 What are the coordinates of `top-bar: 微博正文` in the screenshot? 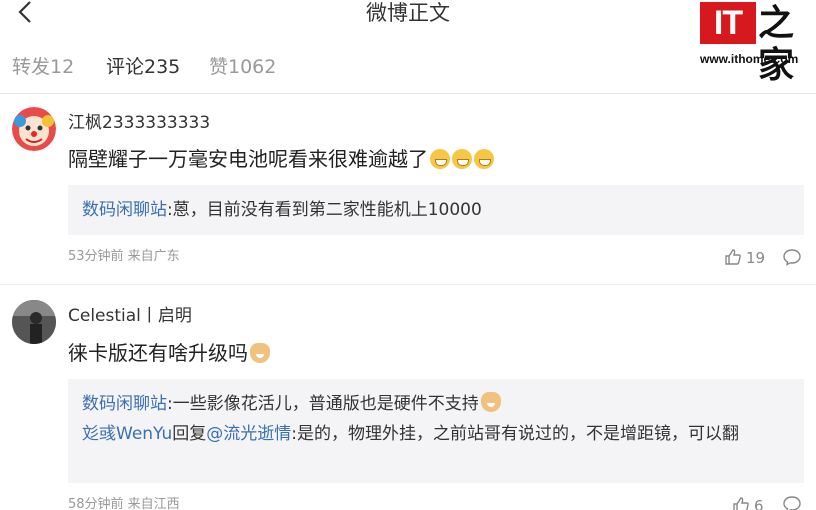 It's located at (408, 20).